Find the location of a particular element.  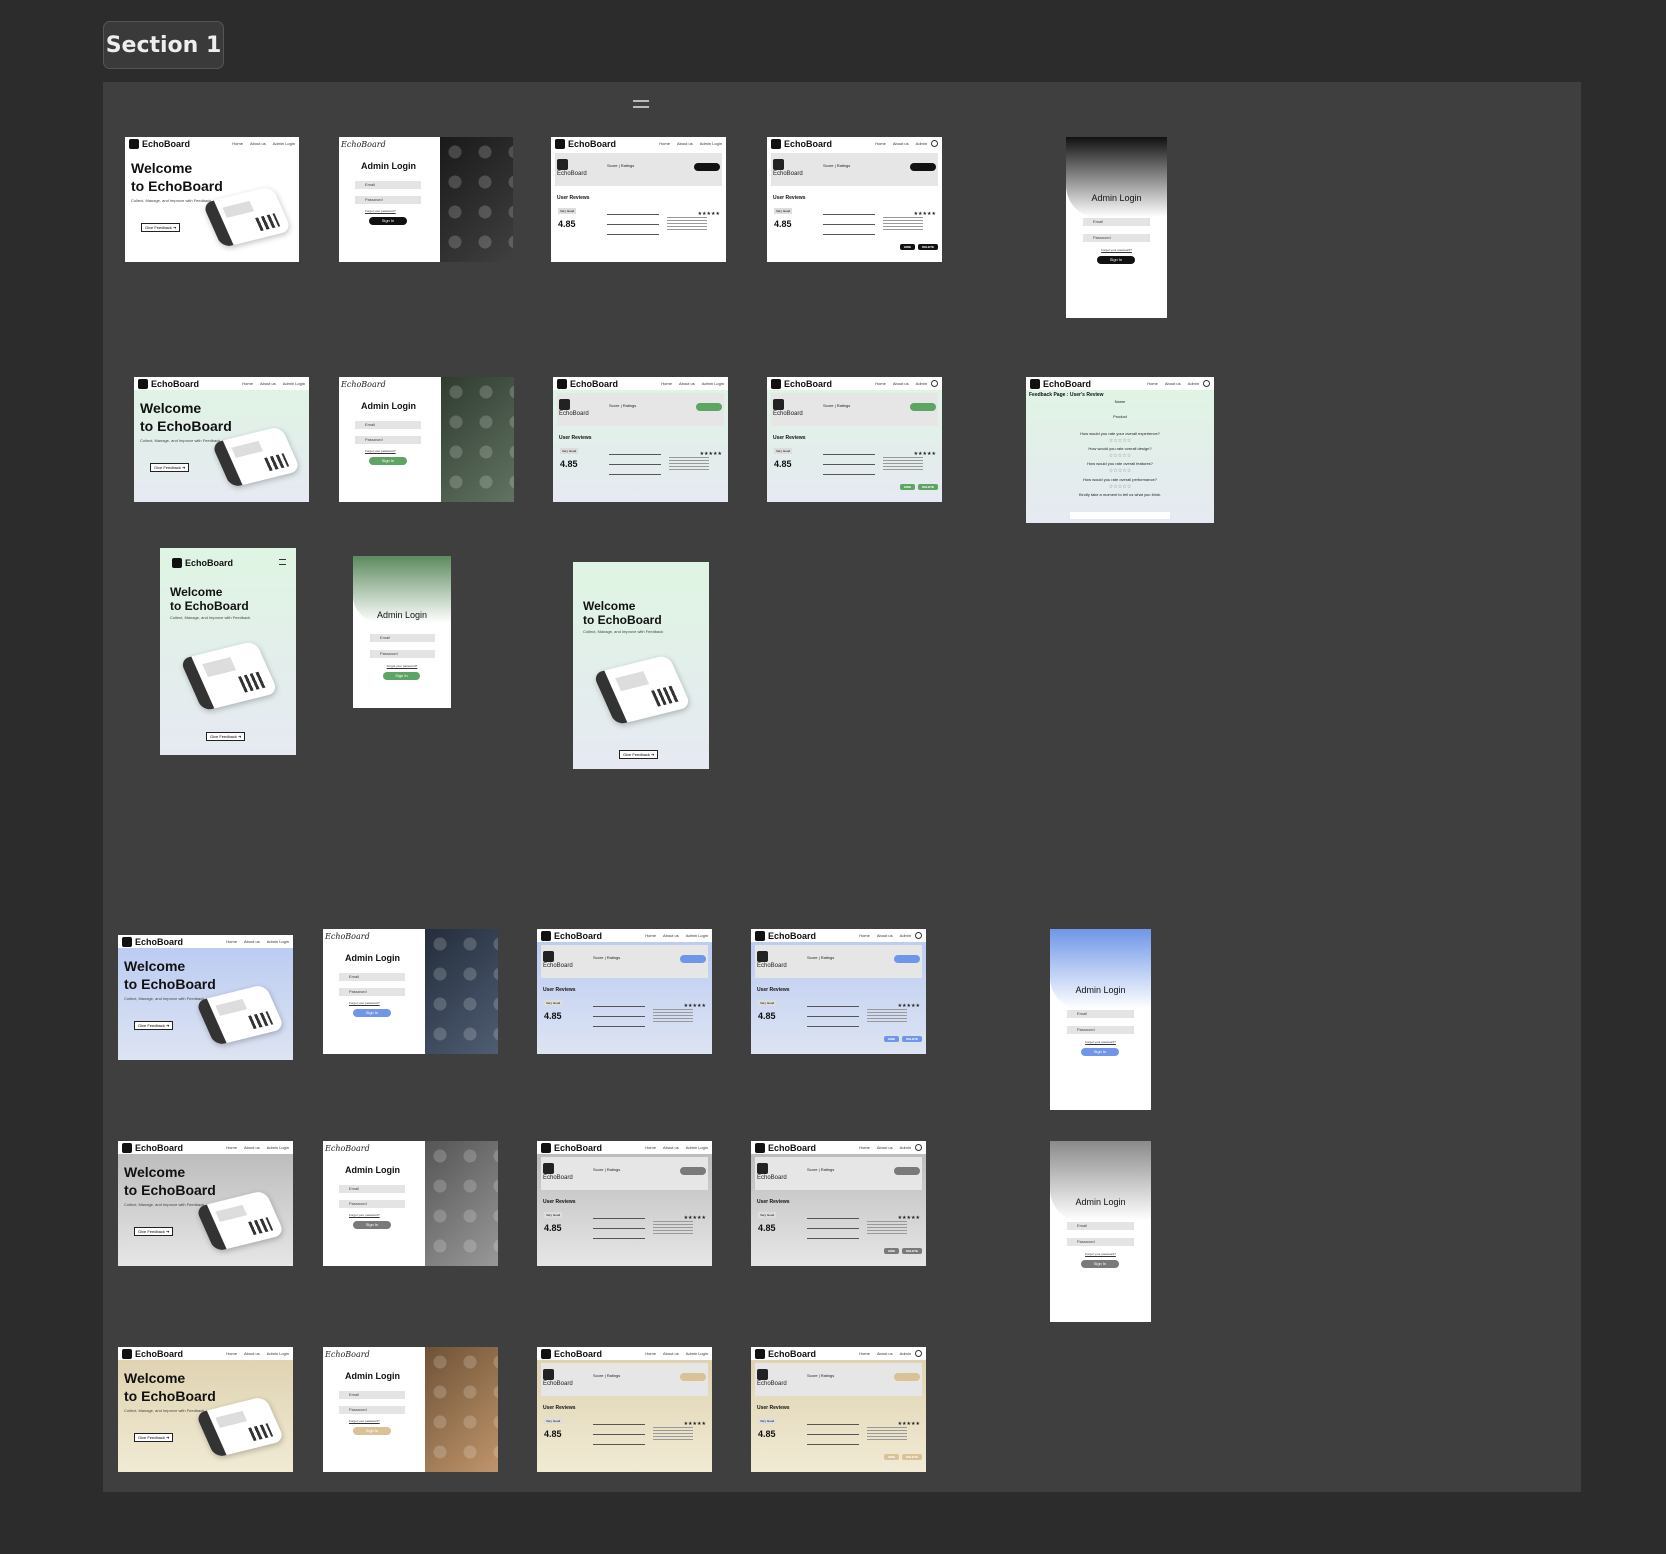

menu-icon is located at coordinates (282, 562).